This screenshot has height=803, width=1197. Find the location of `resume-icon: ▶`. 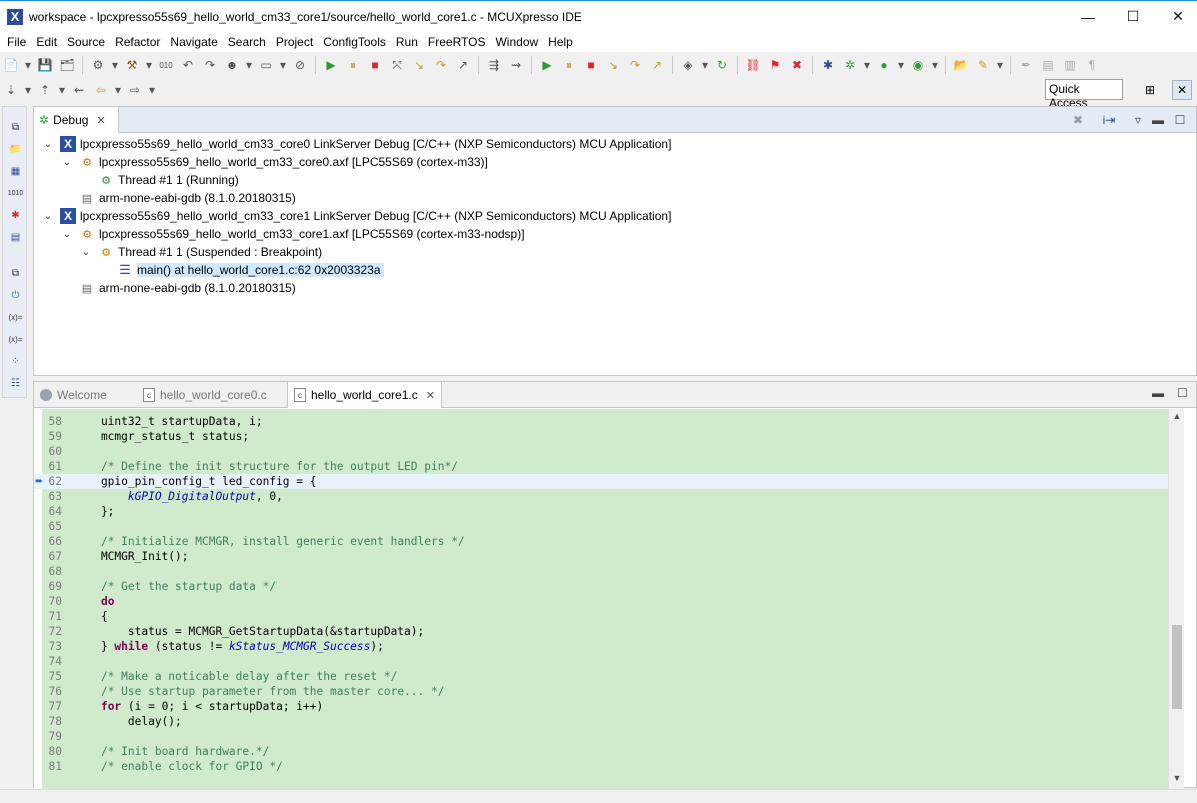

resume-icon: ▶ is located at coordinates (331, 65).